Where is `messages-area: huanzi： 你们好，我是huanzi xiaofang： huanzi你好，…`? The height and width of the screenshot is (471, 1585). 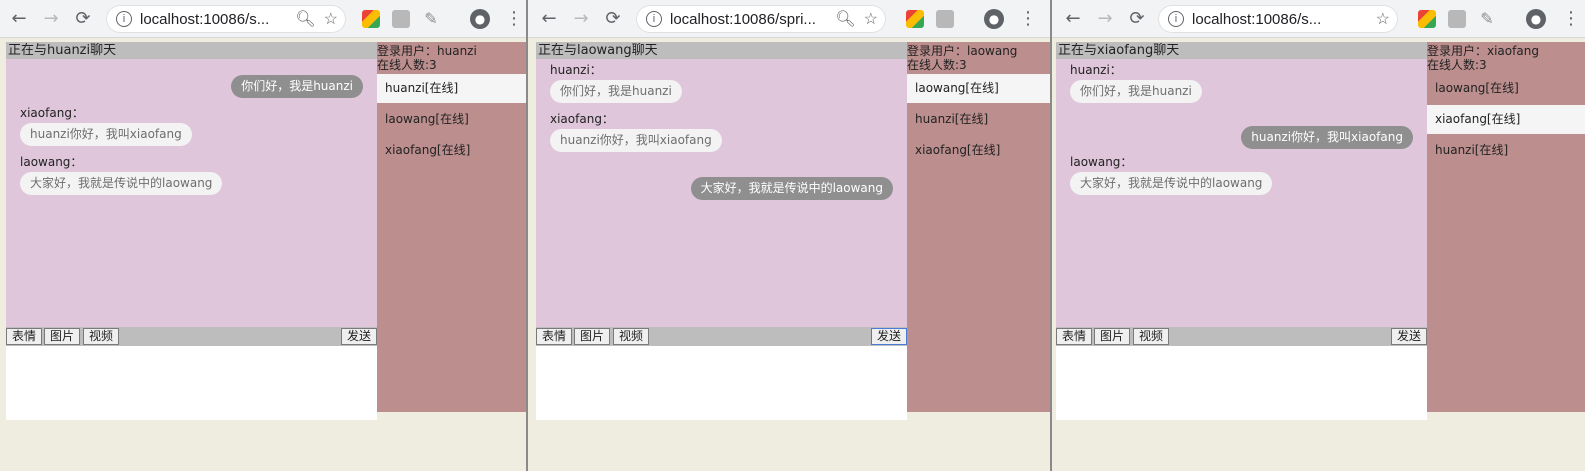 messages-area: huanzi： 你们好，我是huanzi xiaofang： huanzi你好，… is located at coordinates (721, 193).